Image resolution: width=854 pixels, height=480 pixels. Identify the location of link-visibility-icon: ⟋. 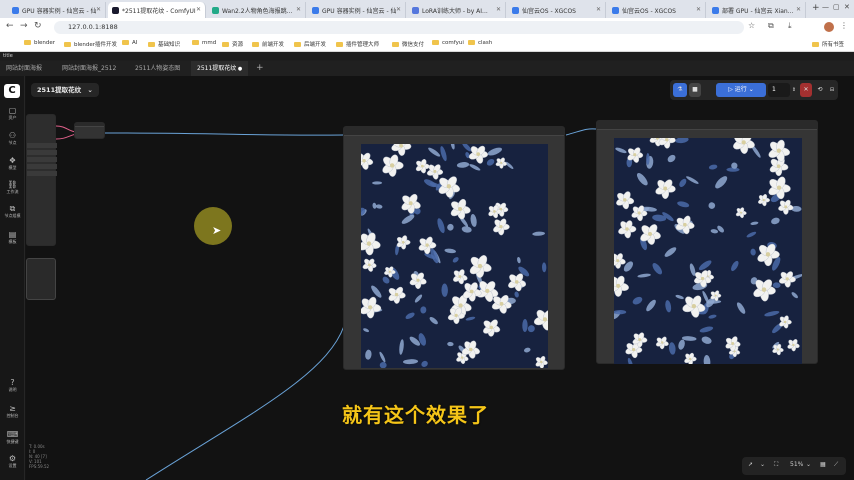
(836, 465).